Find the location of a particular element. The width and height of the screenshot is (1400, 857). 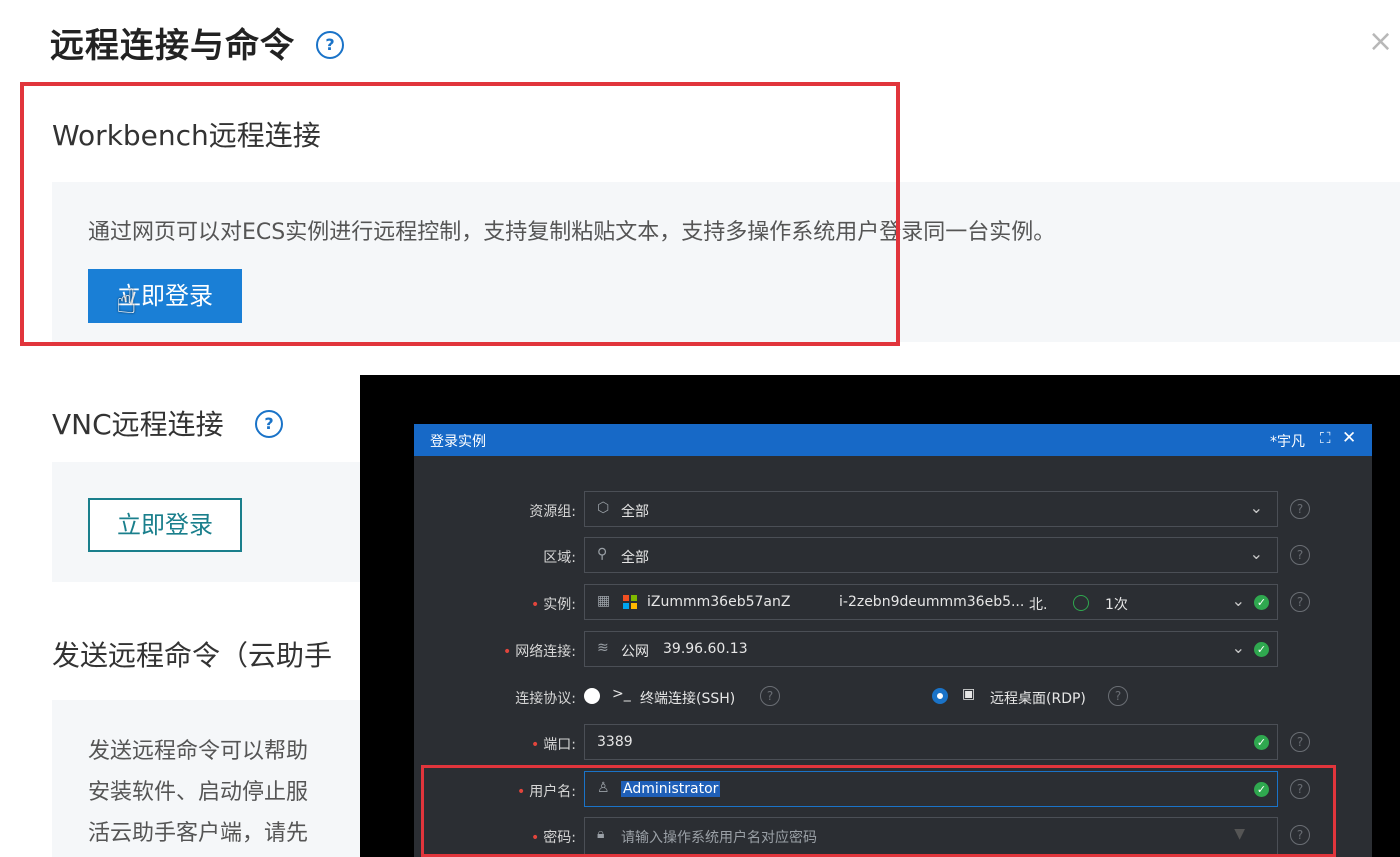

login-count: 1次 is located at coordinates (1116, 605).